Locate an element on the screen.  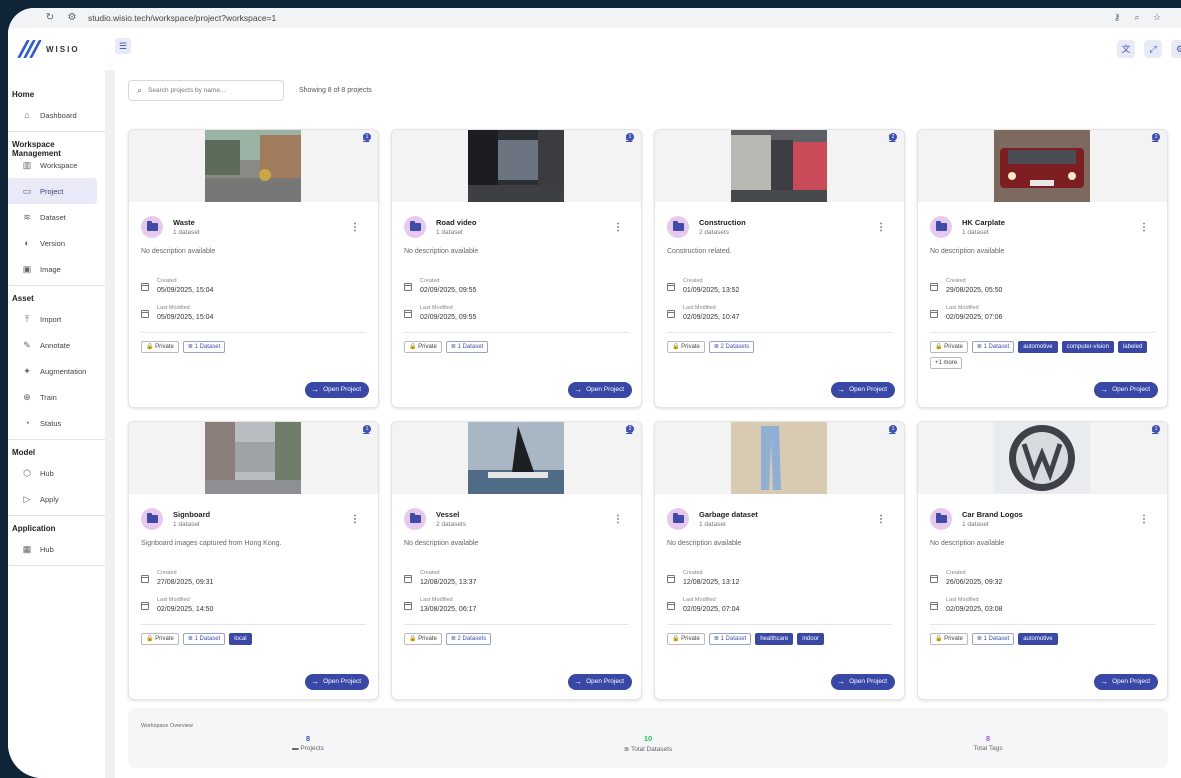
sidebar-item-project: ▭ Project is located at coordinates (52, 191).